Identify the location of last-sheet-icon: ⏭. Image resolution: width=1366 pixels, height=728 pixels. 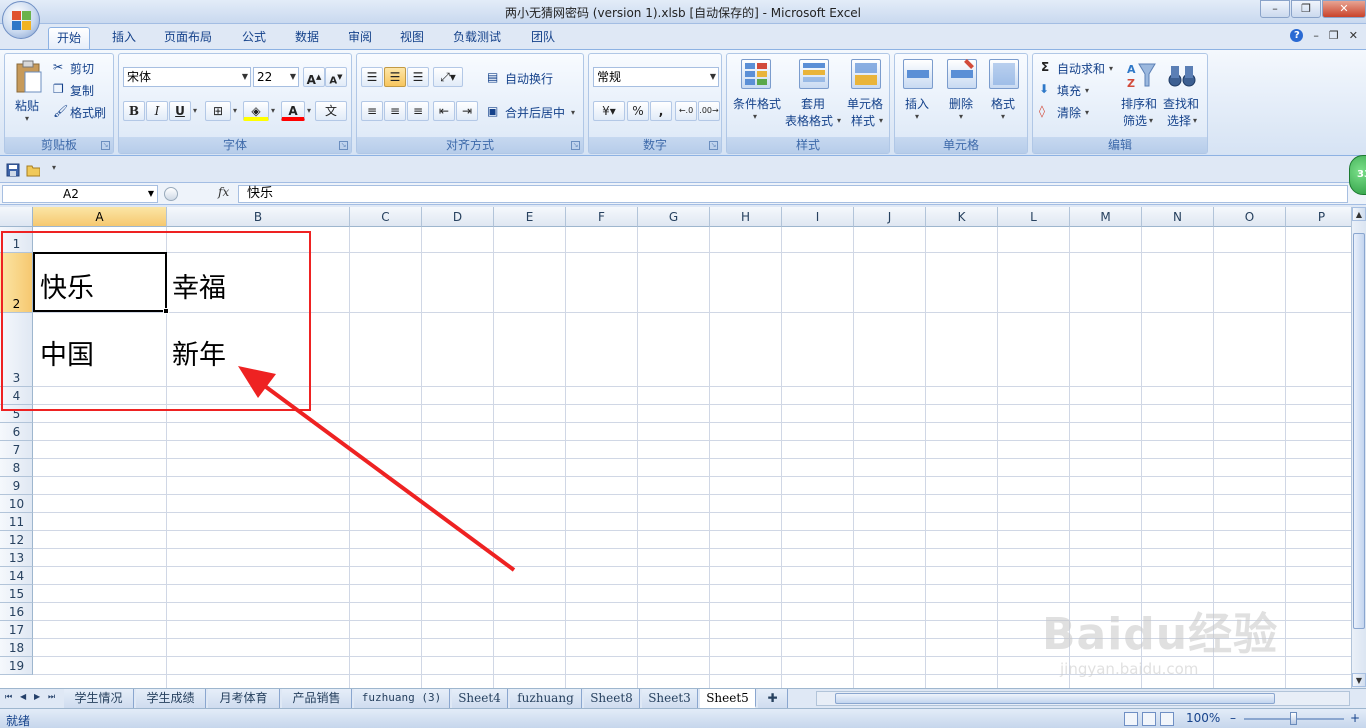
(51, 697).